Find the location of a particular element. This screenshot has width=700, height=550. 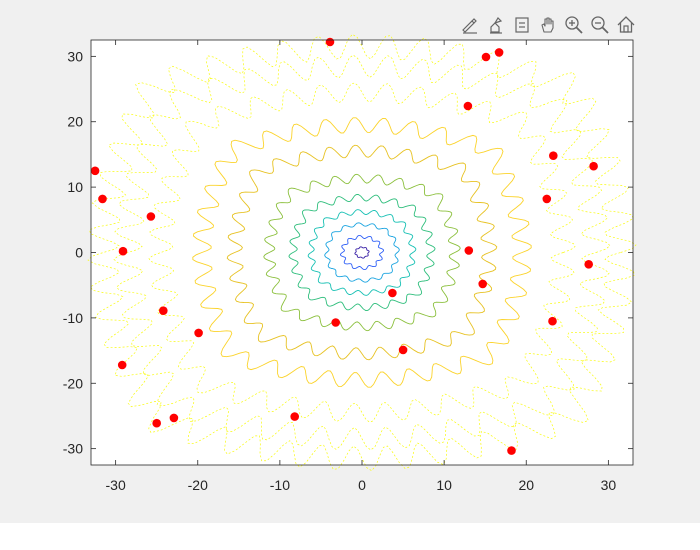

y-tick-label: -30 is located at coordinates (73, 449).